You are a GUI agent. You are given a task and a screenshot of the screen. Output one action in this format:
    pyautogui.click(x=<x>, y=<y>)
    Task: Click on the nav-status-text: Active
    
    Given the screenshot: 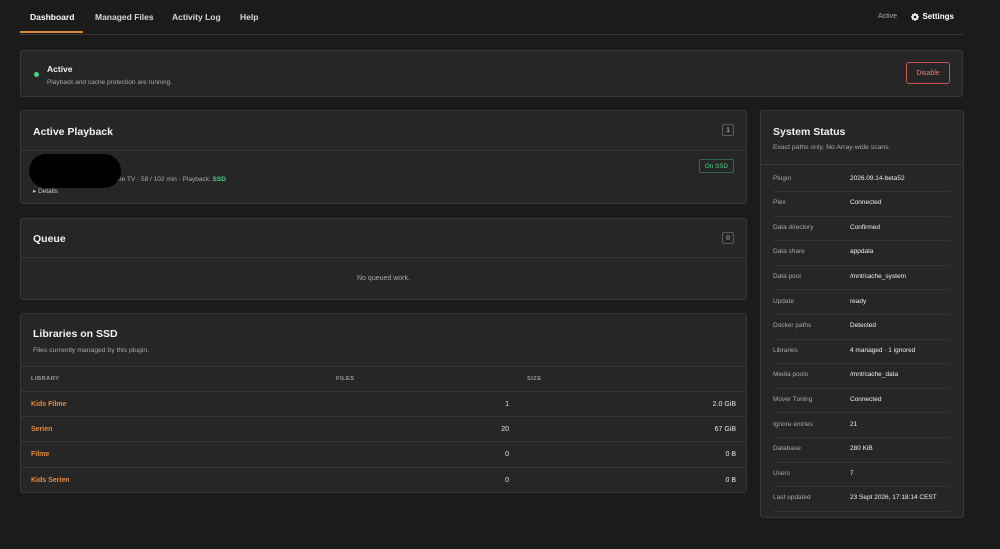 What is the action you would take?
    pyautogui.click(x=887, y=16)
    